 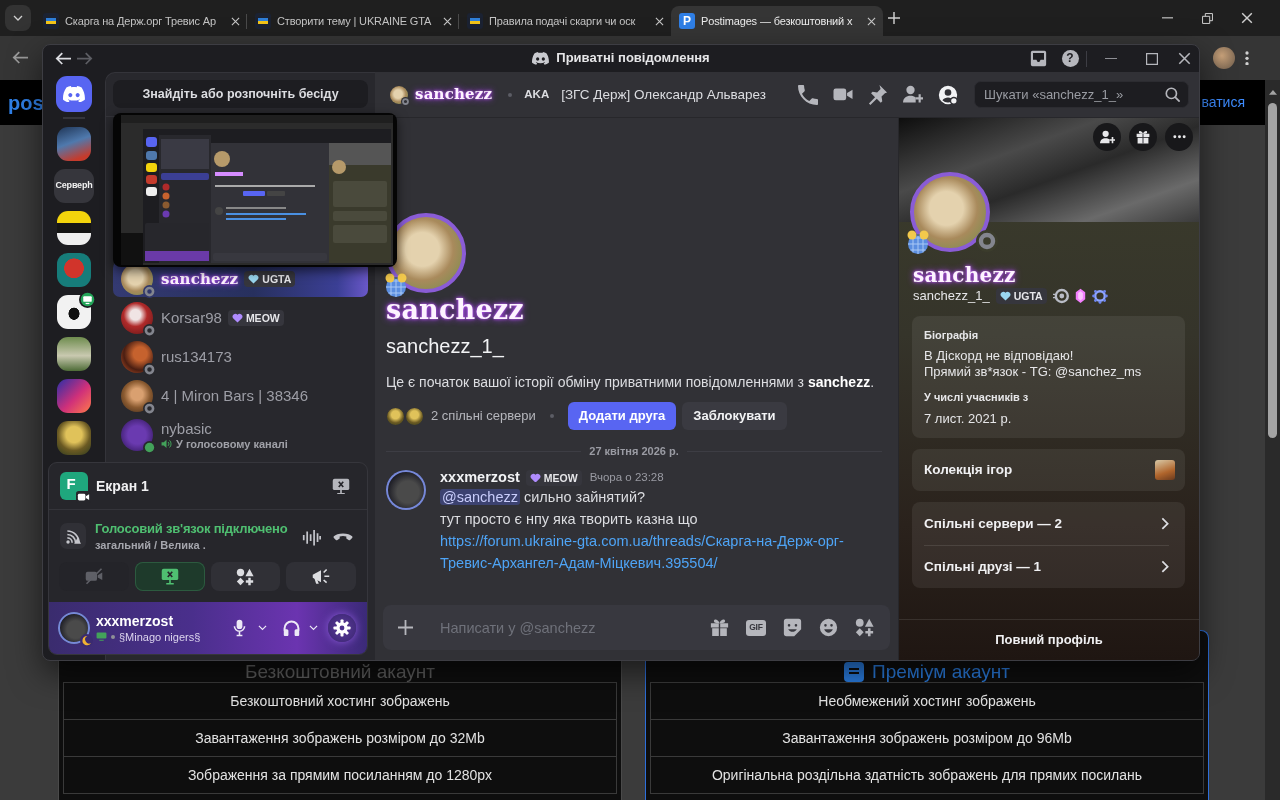 I want to click on restore-icon, so click(x=1207, y=18).